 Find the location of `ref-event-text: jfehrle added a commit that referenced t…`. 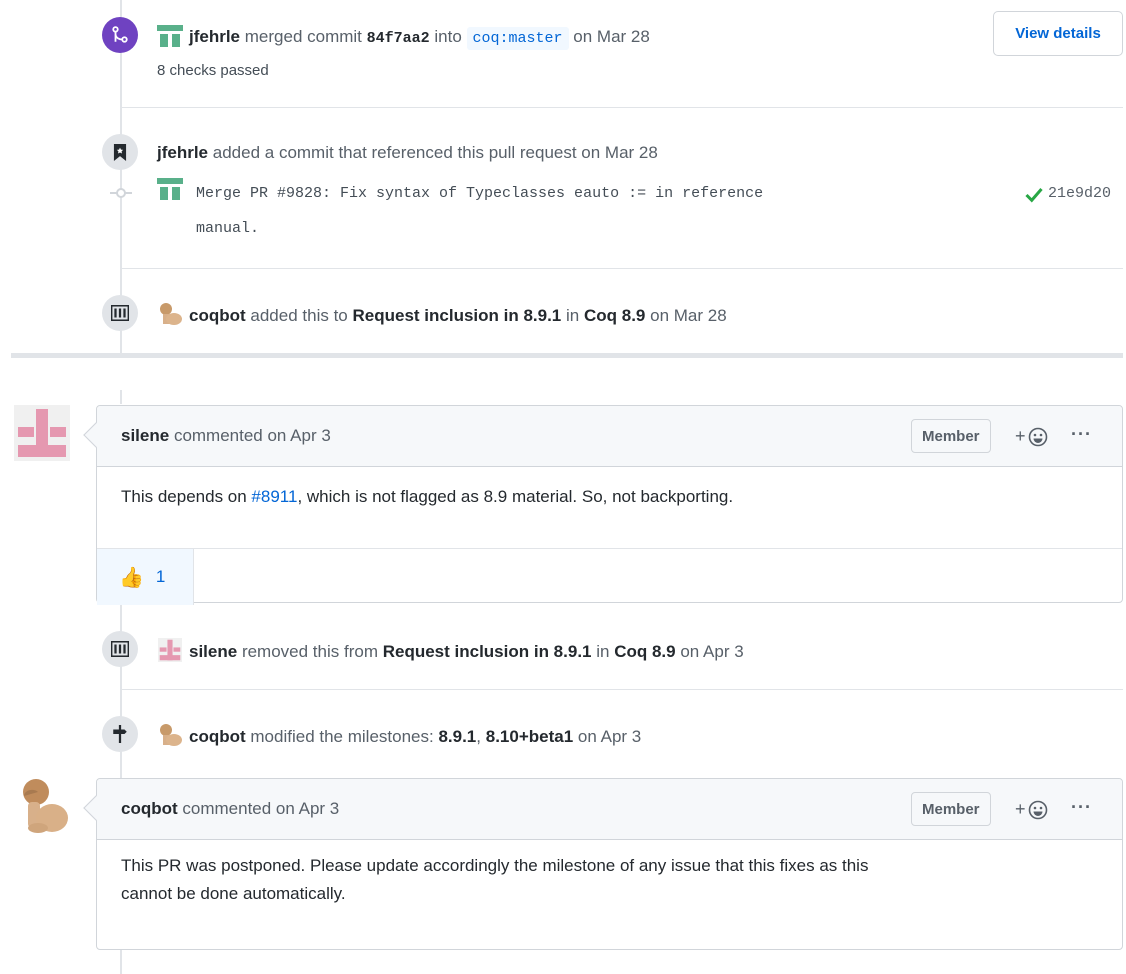

ref-event-text: jfehrle added a commit that referenced t… is located at coordinates (407, 153).